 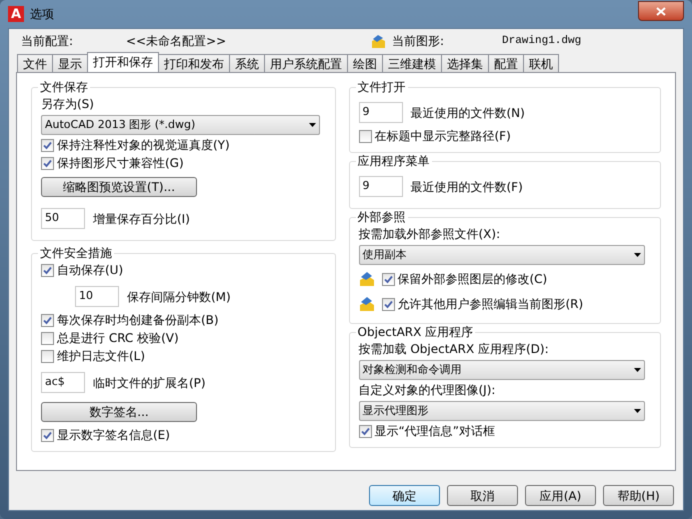 I want to click on tab: 打开和保存, so click(x=123, y=62).